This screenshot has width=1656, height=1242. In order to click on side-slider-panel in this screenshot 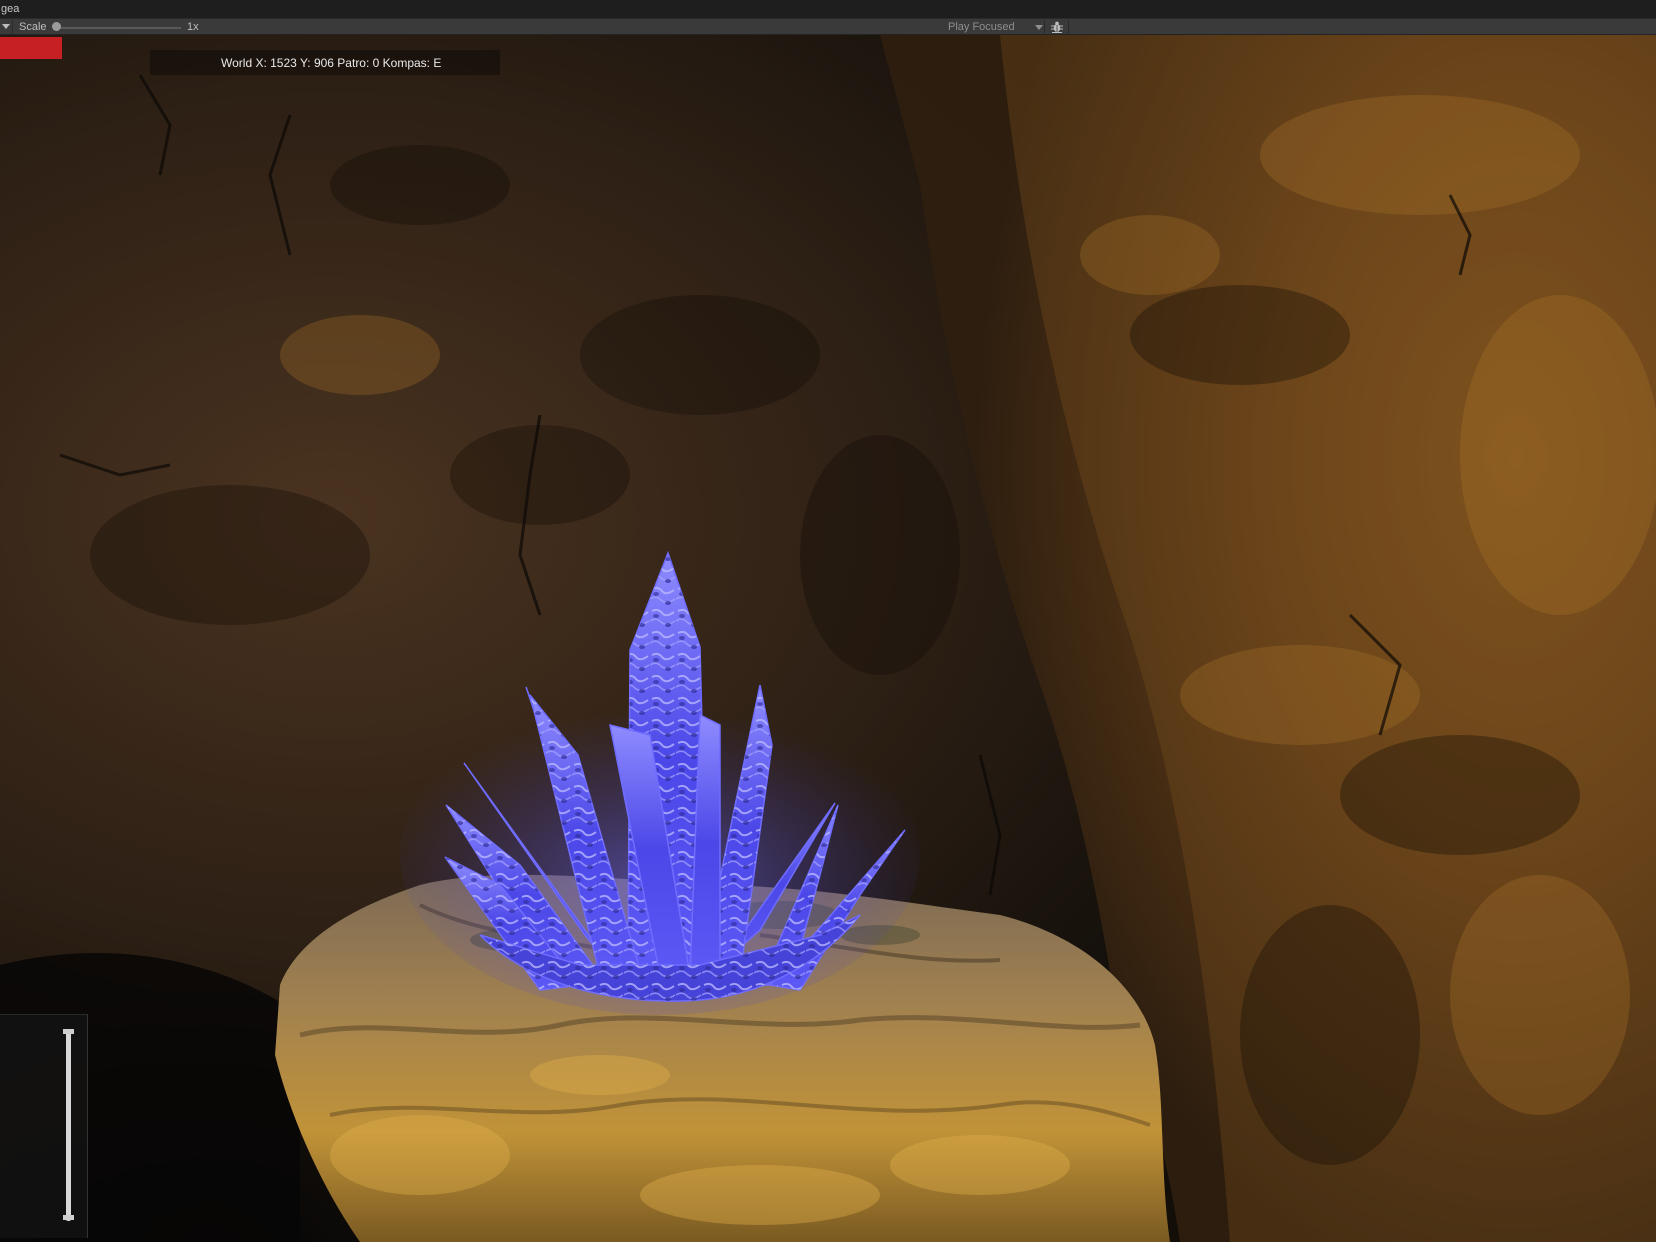, I will do `click(44, 1126)`.